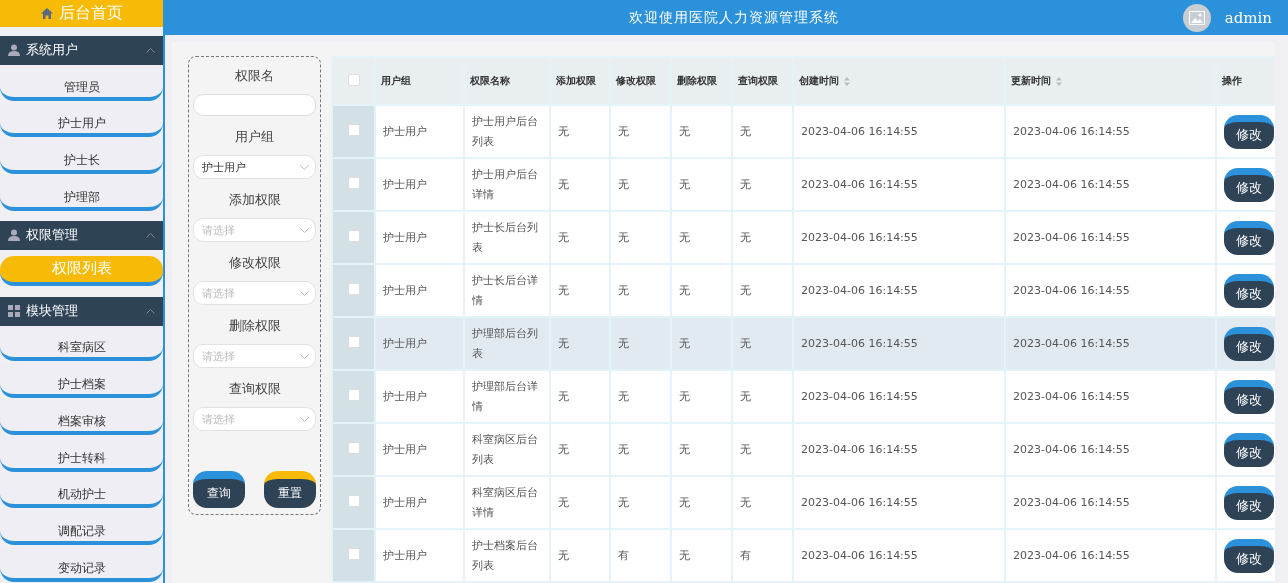 The image size is (1288, 583). I want to click on table-cell: 护理部后台列表, so click(505, 343).